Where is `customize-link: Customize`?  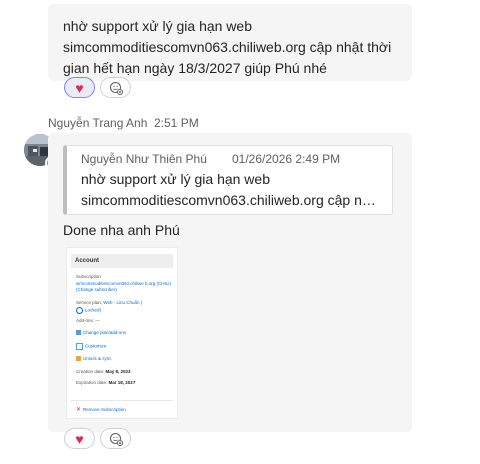
customize-link: Customize is located at coordinates (96, 346).